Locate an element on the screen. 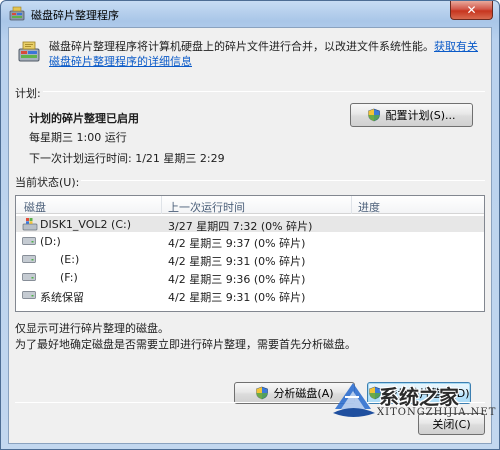  footer-divider is located at coordinates (250, 402).